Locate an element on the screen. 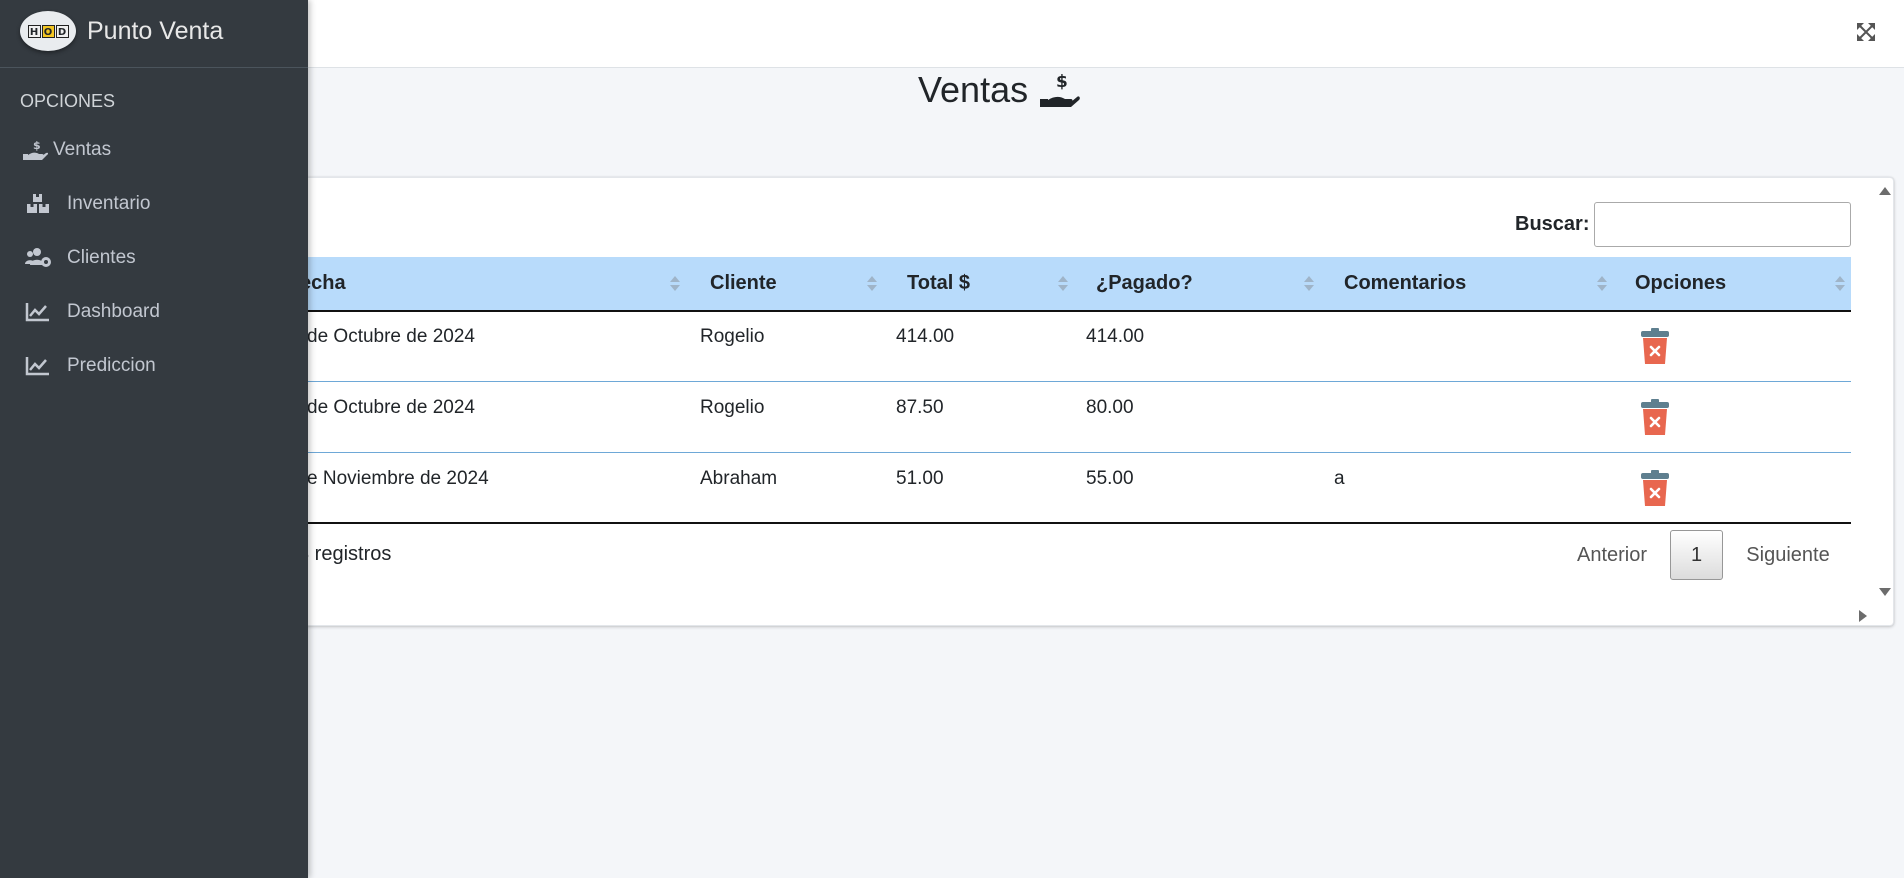 Image resolution: width=1904 pixels, height=878 pixels. logo-letter: O is located at coordinates (48, 31).